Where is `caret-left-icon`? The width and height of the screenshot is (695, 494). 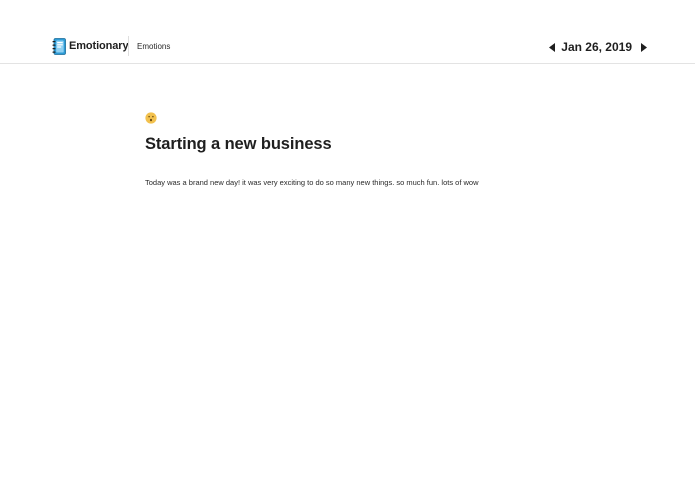
caret-left-icon is located at coordinates (552, 47).